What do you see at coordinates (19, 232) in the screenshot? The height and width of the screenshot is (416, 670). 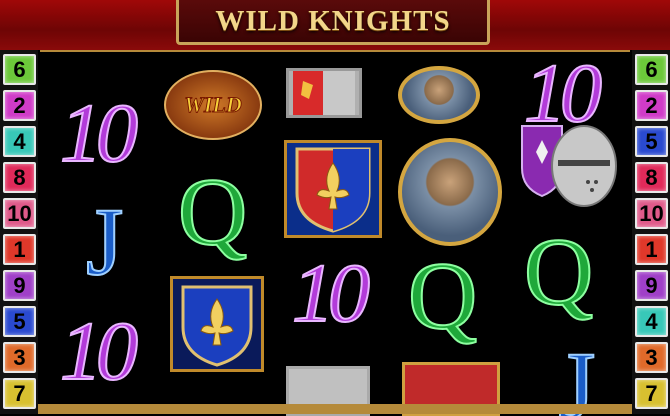 I see `left-payline-rail: 6 2 4 8 10 1 9 5 3 7` at bounding box center [19, 232].